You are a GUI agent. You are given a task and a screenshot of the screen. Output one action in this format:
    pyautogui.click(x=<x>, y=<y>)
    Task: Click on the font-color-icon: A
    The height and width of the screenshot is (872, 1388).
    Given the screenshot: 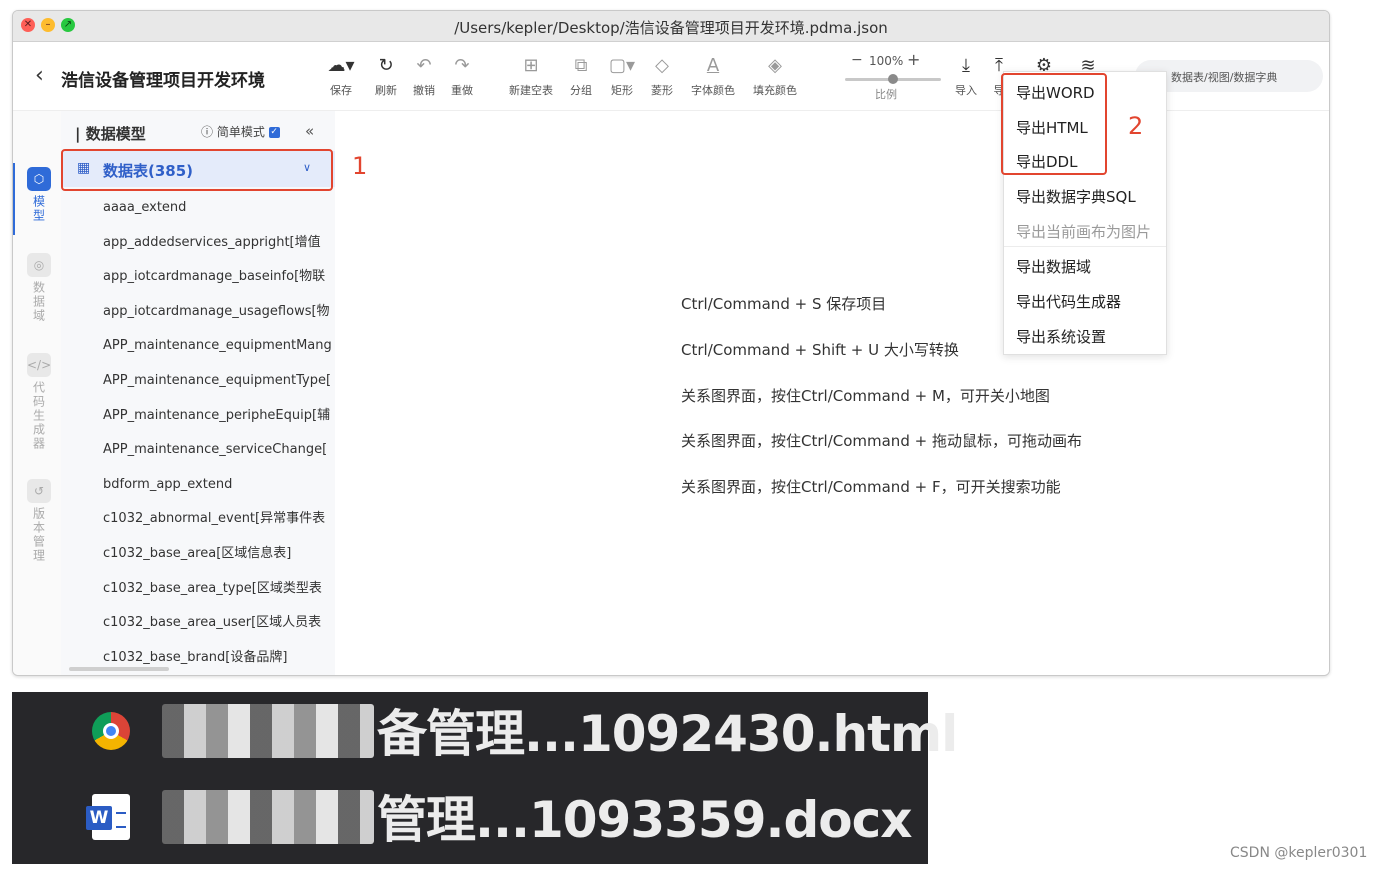 What is the action you would take?
    pyautogui.click(x=713, y=65)
    